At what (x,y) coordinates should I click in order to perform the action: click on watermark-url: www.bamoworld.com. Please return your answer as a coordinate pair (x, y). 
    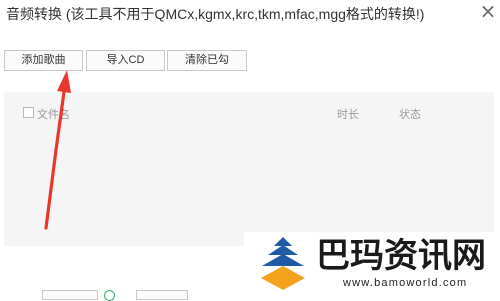
    Looking at the image, I should click on (405, 283).